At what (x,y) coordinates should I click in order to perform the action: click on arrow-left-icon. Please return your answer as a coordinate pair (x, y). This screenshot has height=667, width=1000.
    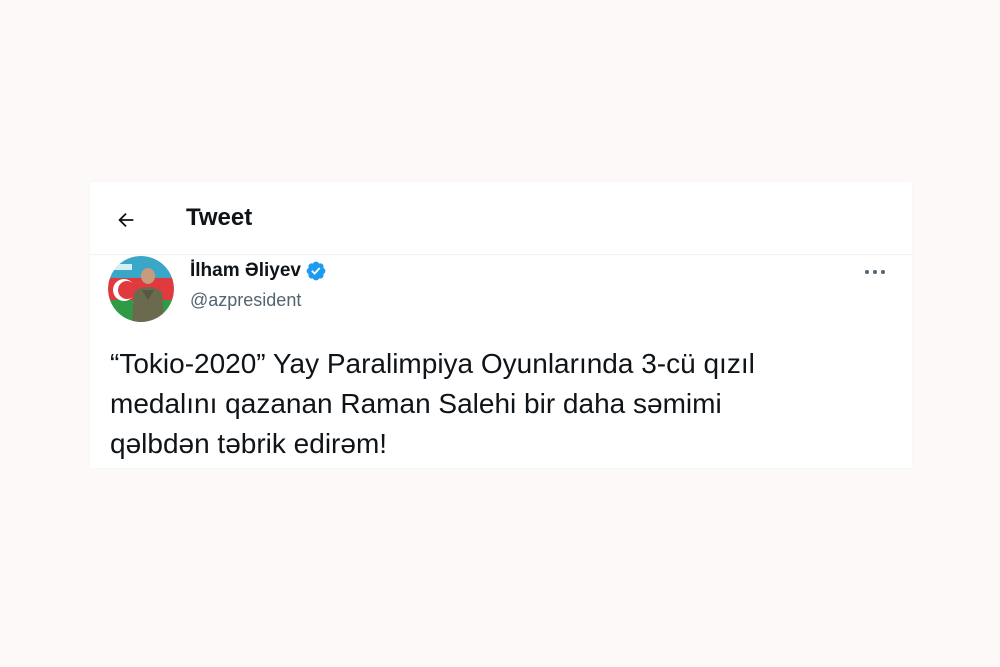
    Looking at the image, I should click on (126, 220).